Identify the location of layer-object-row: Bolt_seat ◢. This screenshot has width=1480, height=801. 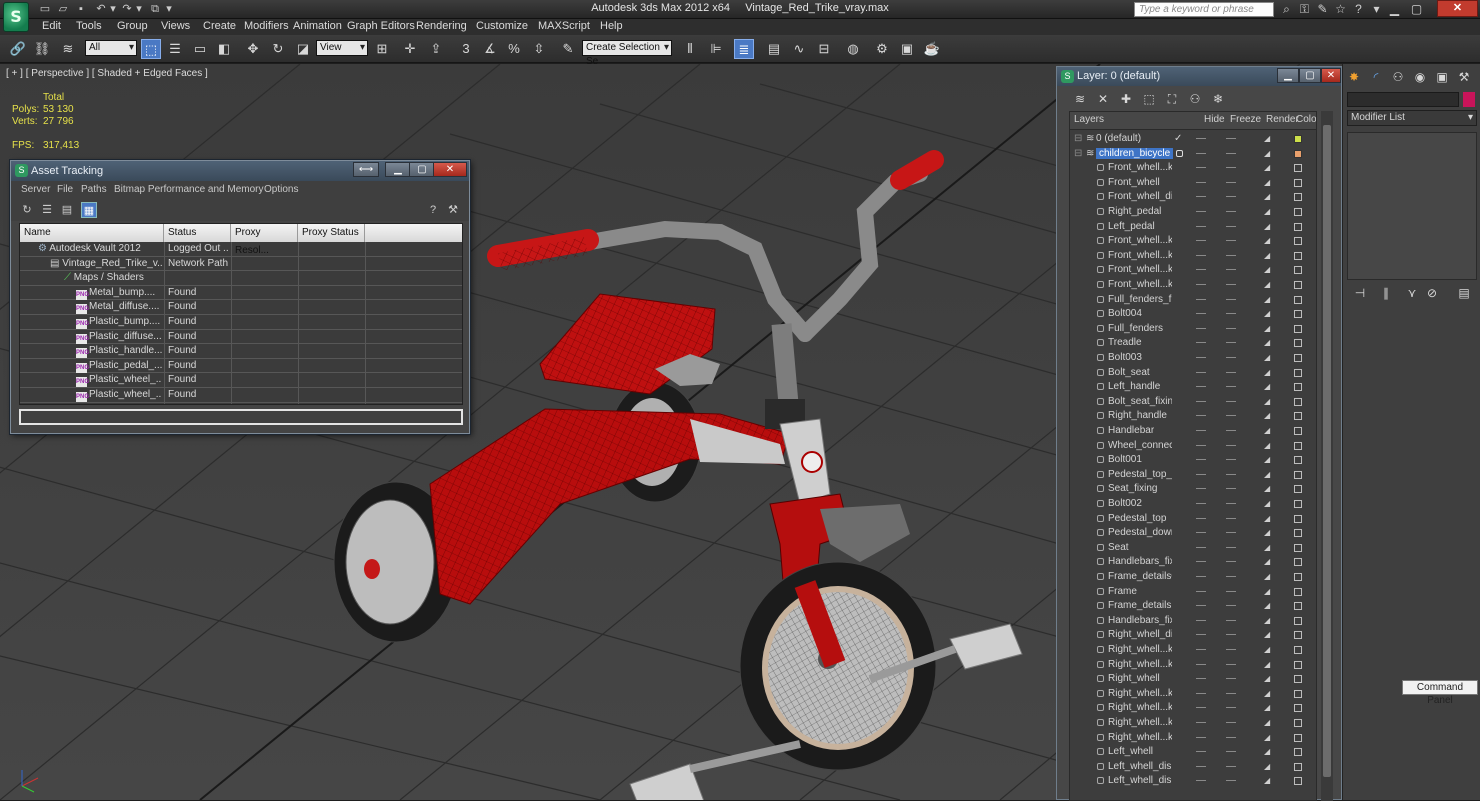
(1193, 373).